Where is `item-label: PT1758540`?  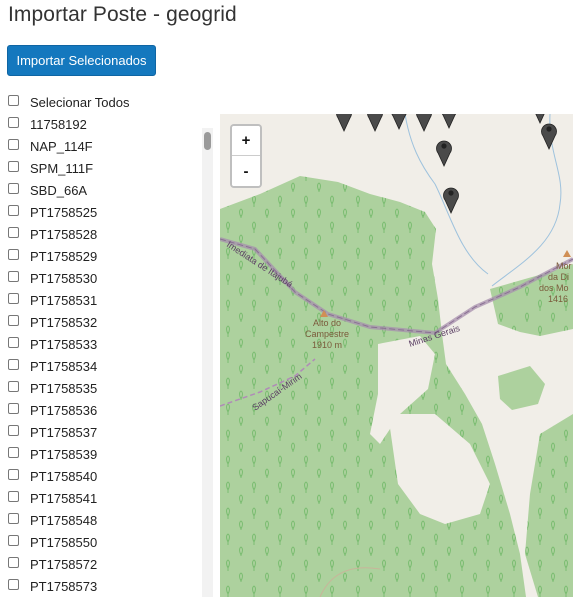 item-label: PT1758540 is located at coordinates (64, 476).